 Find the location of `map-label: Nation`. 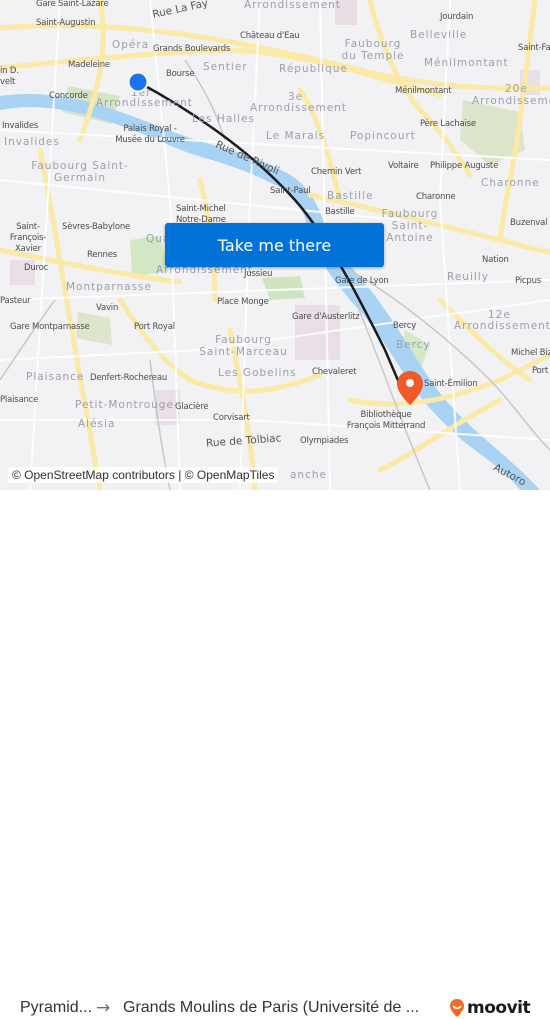

map-label: Nation is located at coordinates (495, 260).